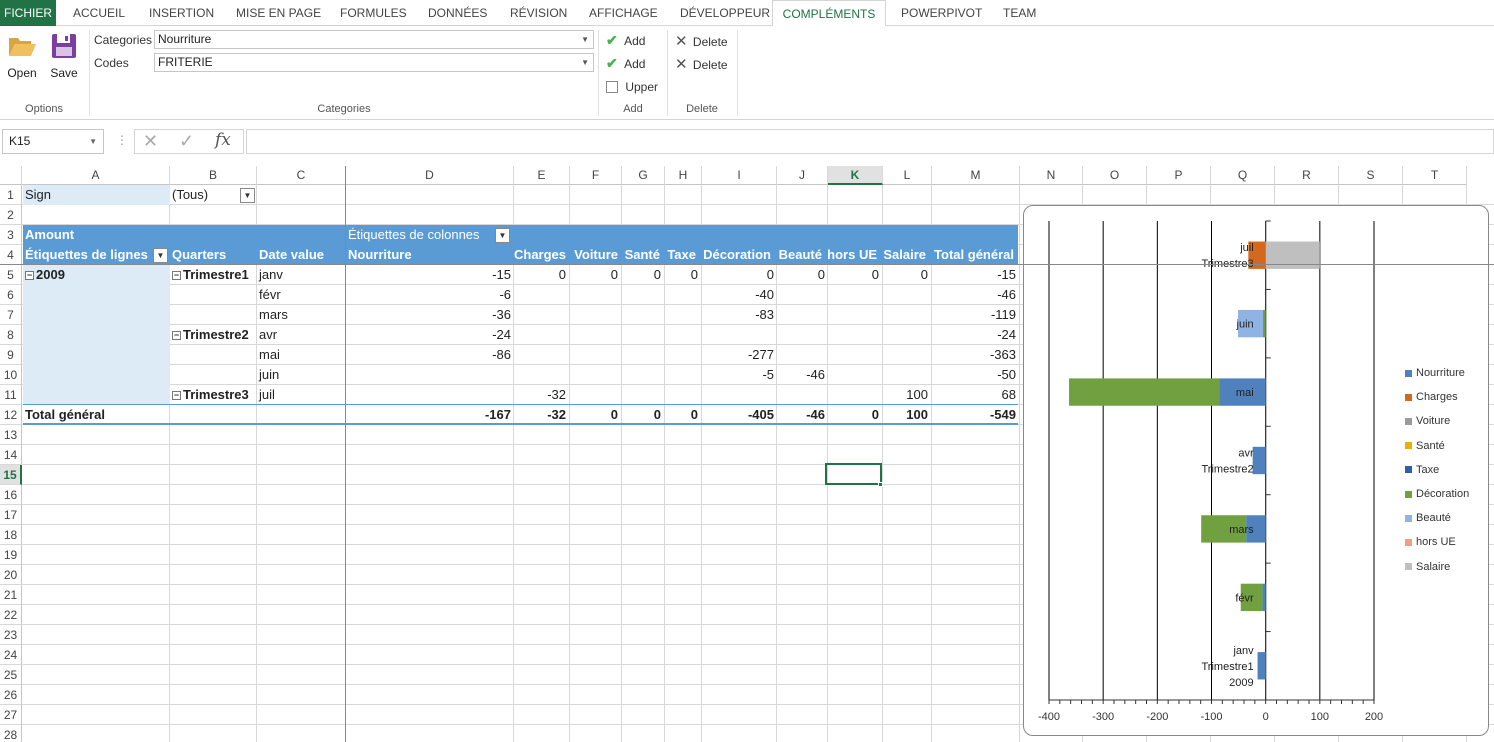 The image size is (1494, 742). I want to click on tab-revision: RÉVISION, so click(538, 13).